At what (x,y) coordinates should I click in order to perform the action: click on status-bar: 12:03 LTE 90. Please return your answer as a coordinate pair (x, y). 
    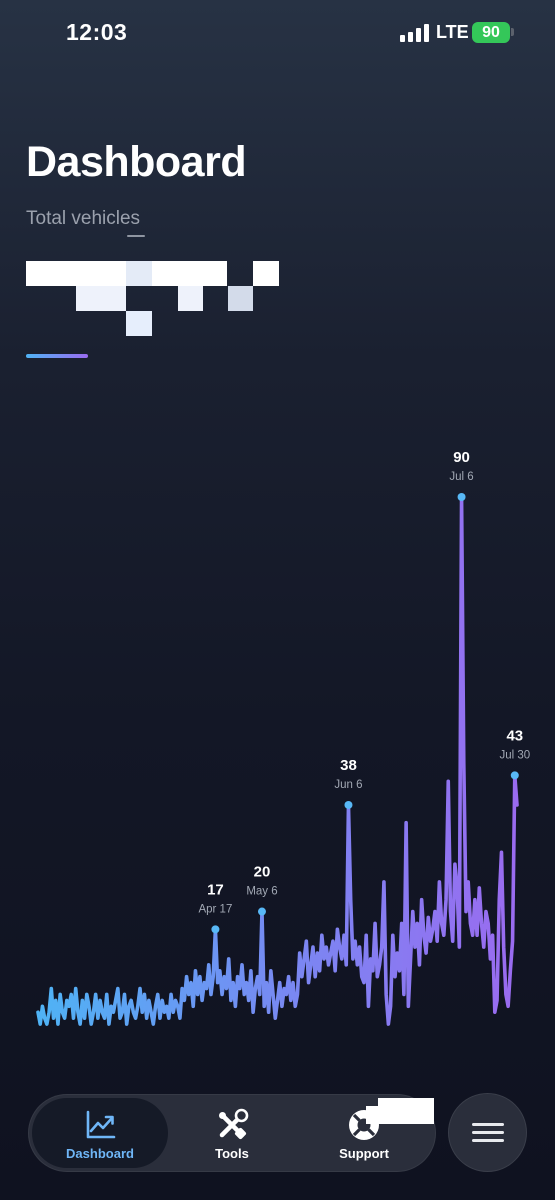
    Looking at the image, I should click on (277, 34).